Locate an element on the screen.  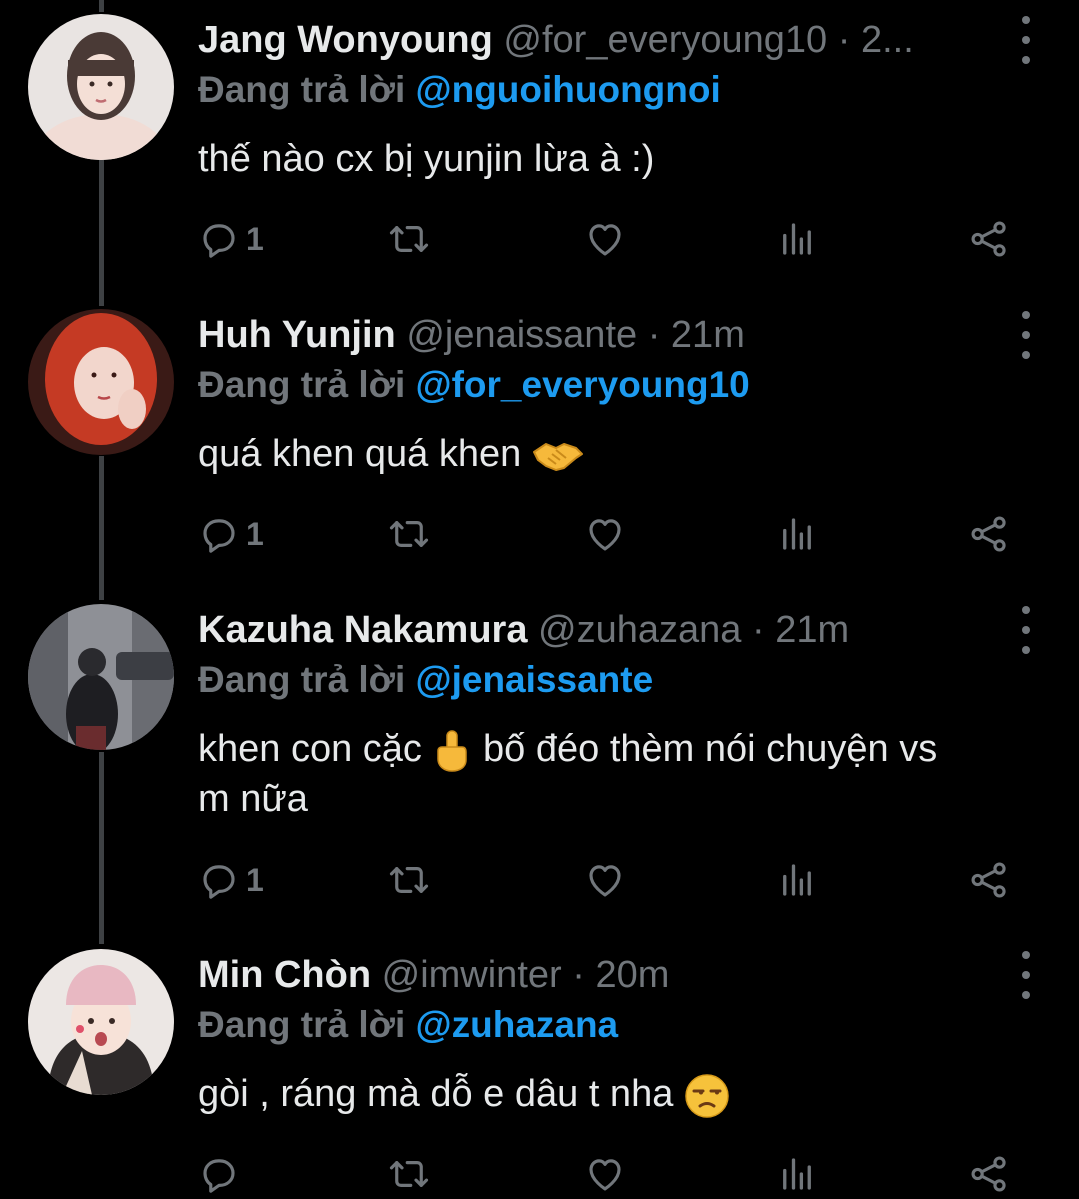
tweet-text: bố đéo thèm nói chuyện vs is located at coordinates (710, 749).